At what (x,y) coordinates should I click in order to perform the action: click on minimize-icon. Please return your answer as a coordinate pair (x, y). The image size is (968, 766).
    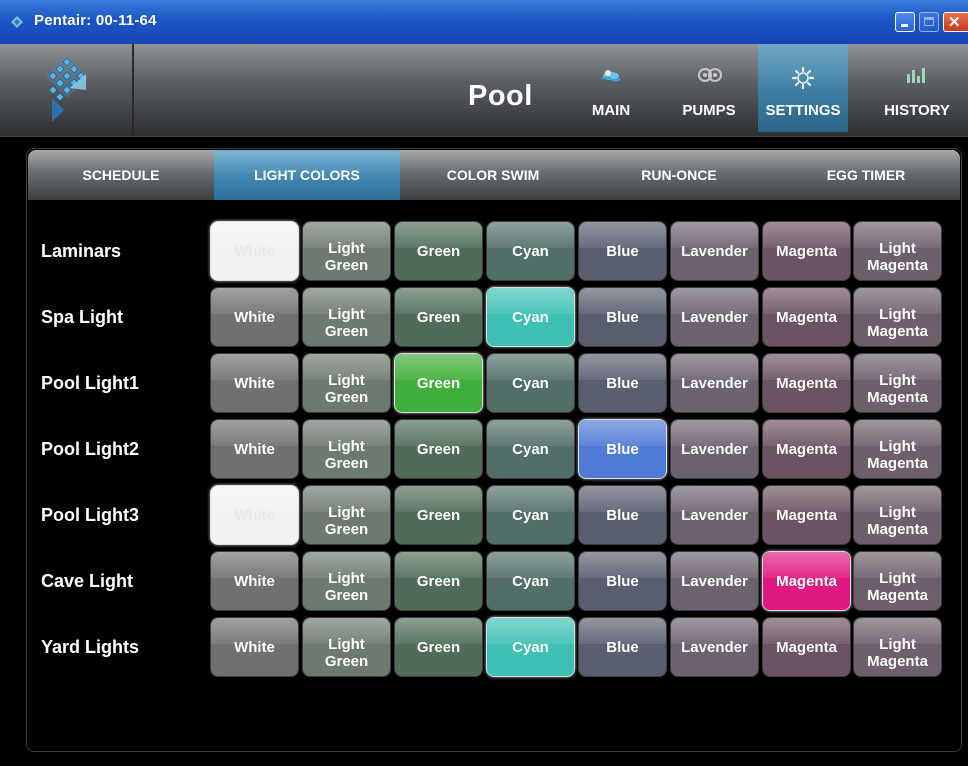
    Looking at the image, I should click on (905, 22).